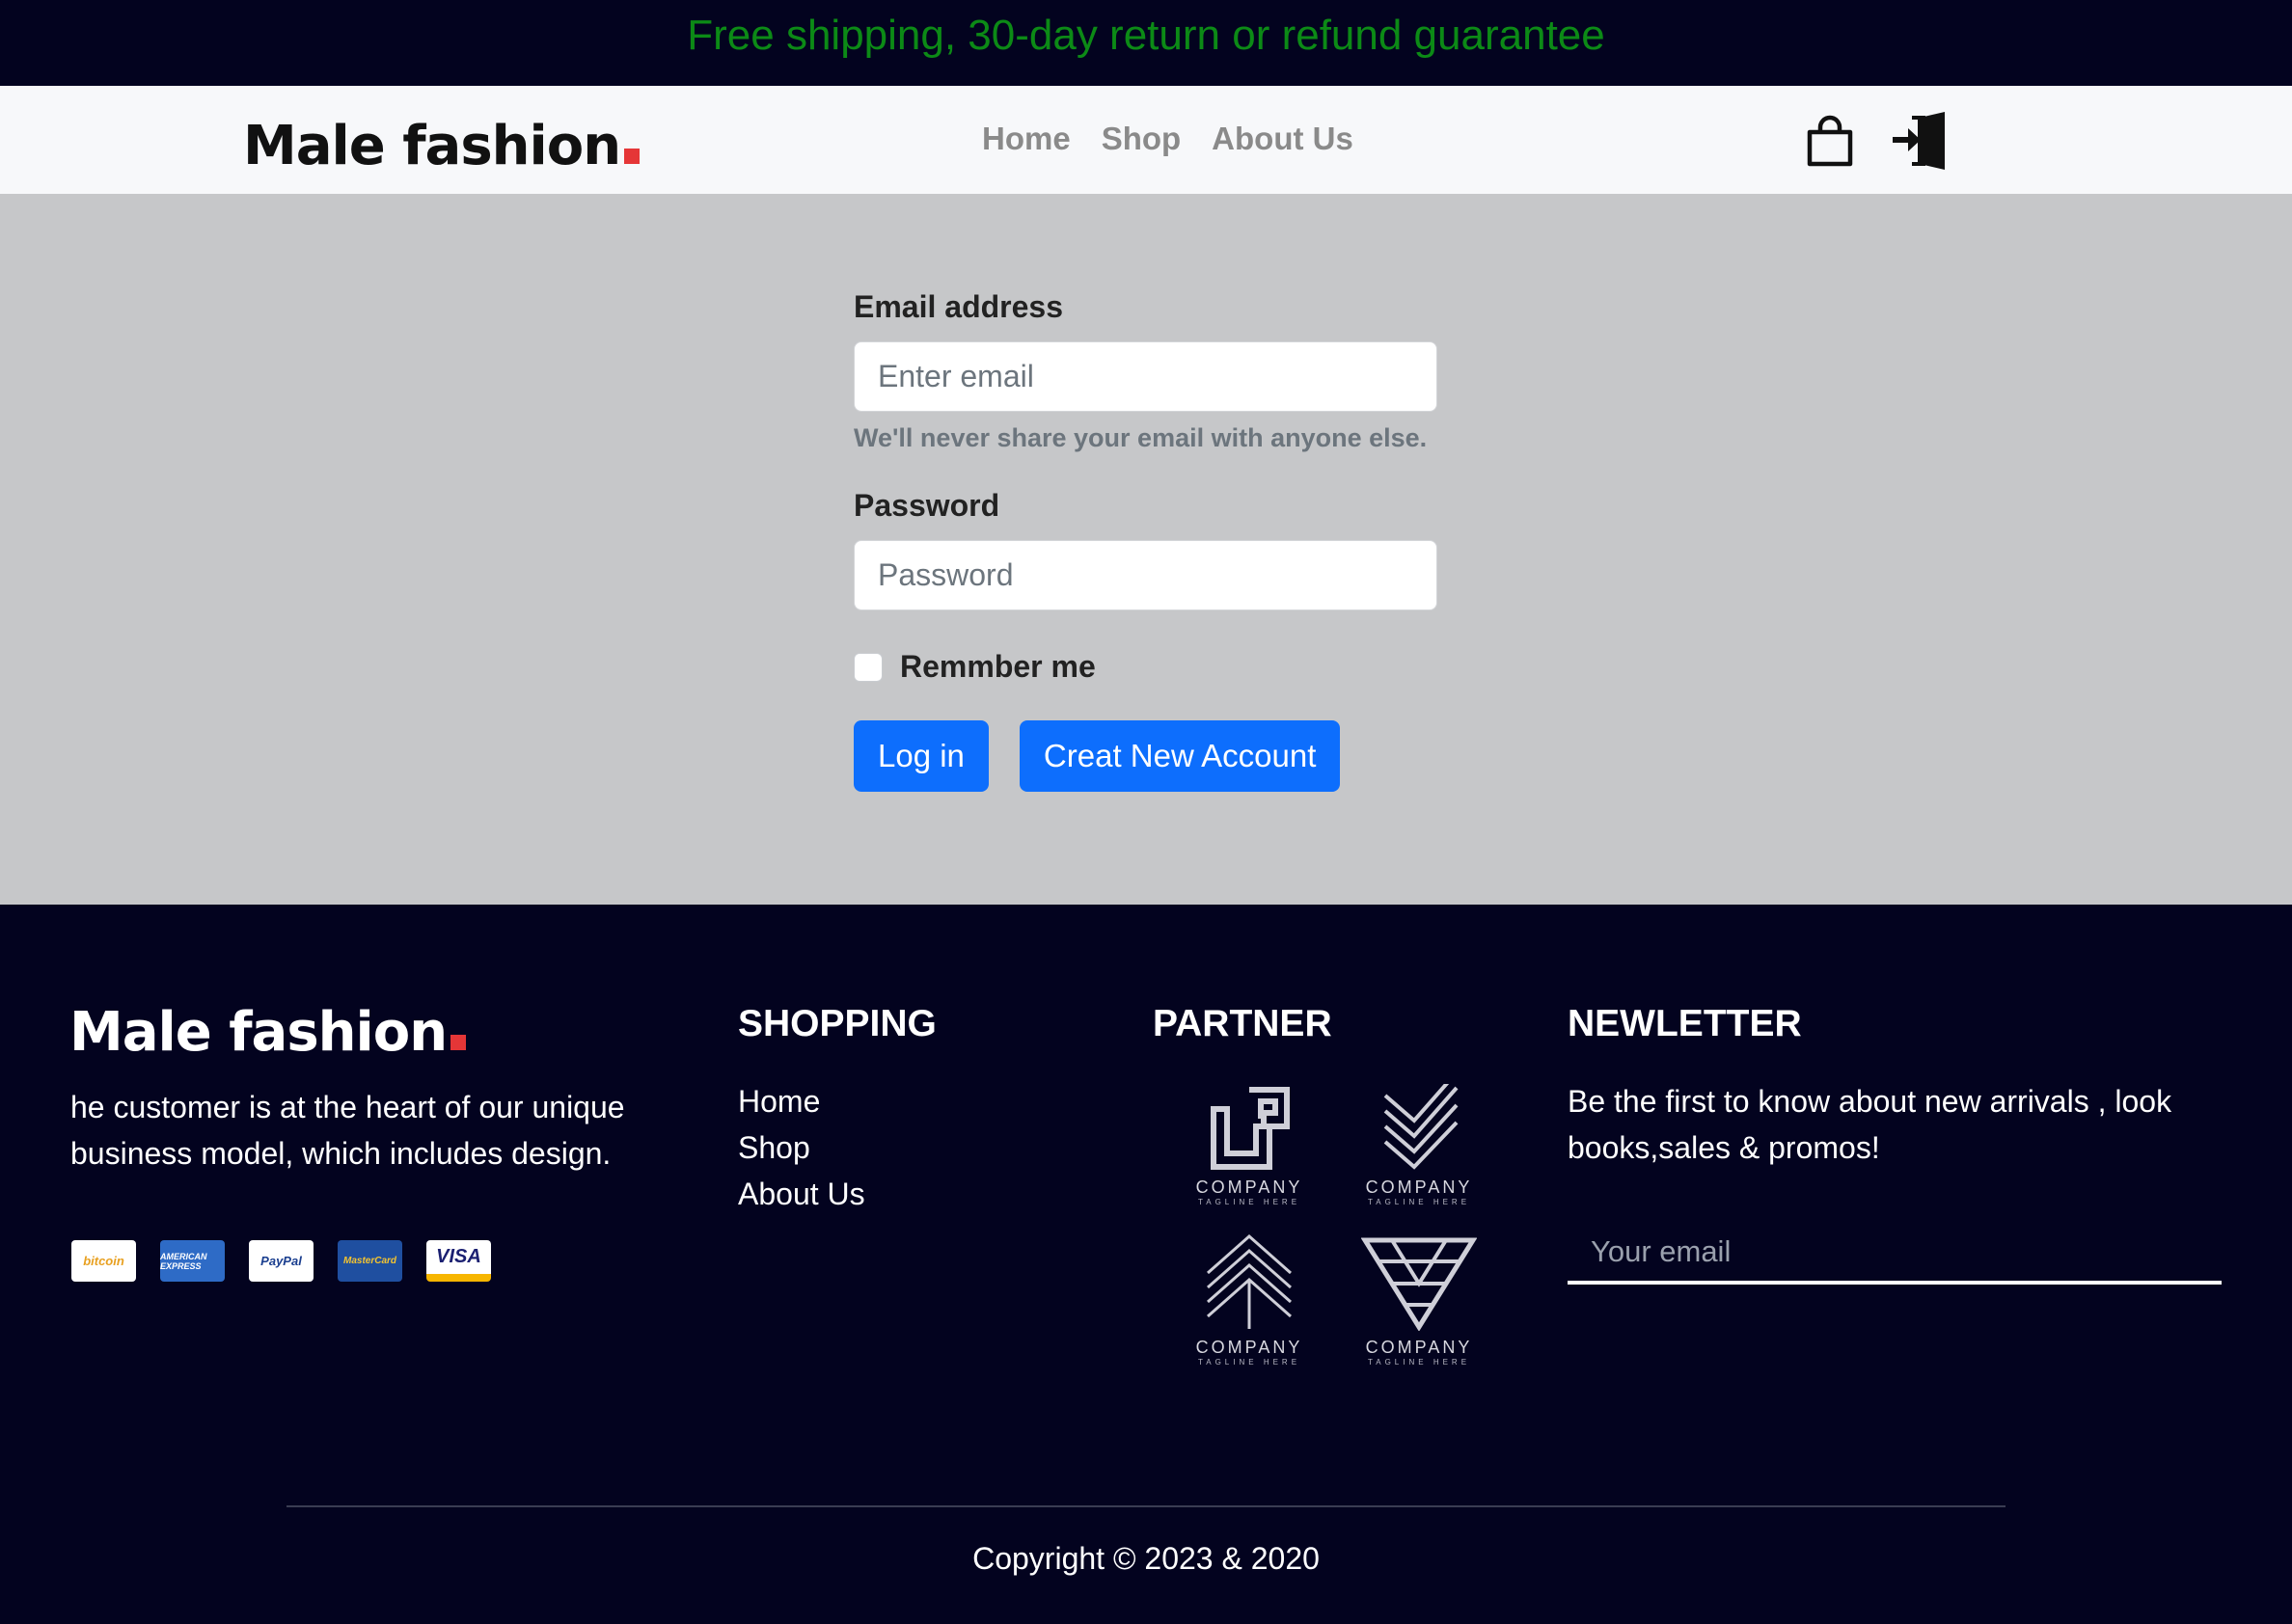  Describe the element at coordinates (837, 1023) in the screenshot. I see `shopping-title: SHOPPING` at that location.